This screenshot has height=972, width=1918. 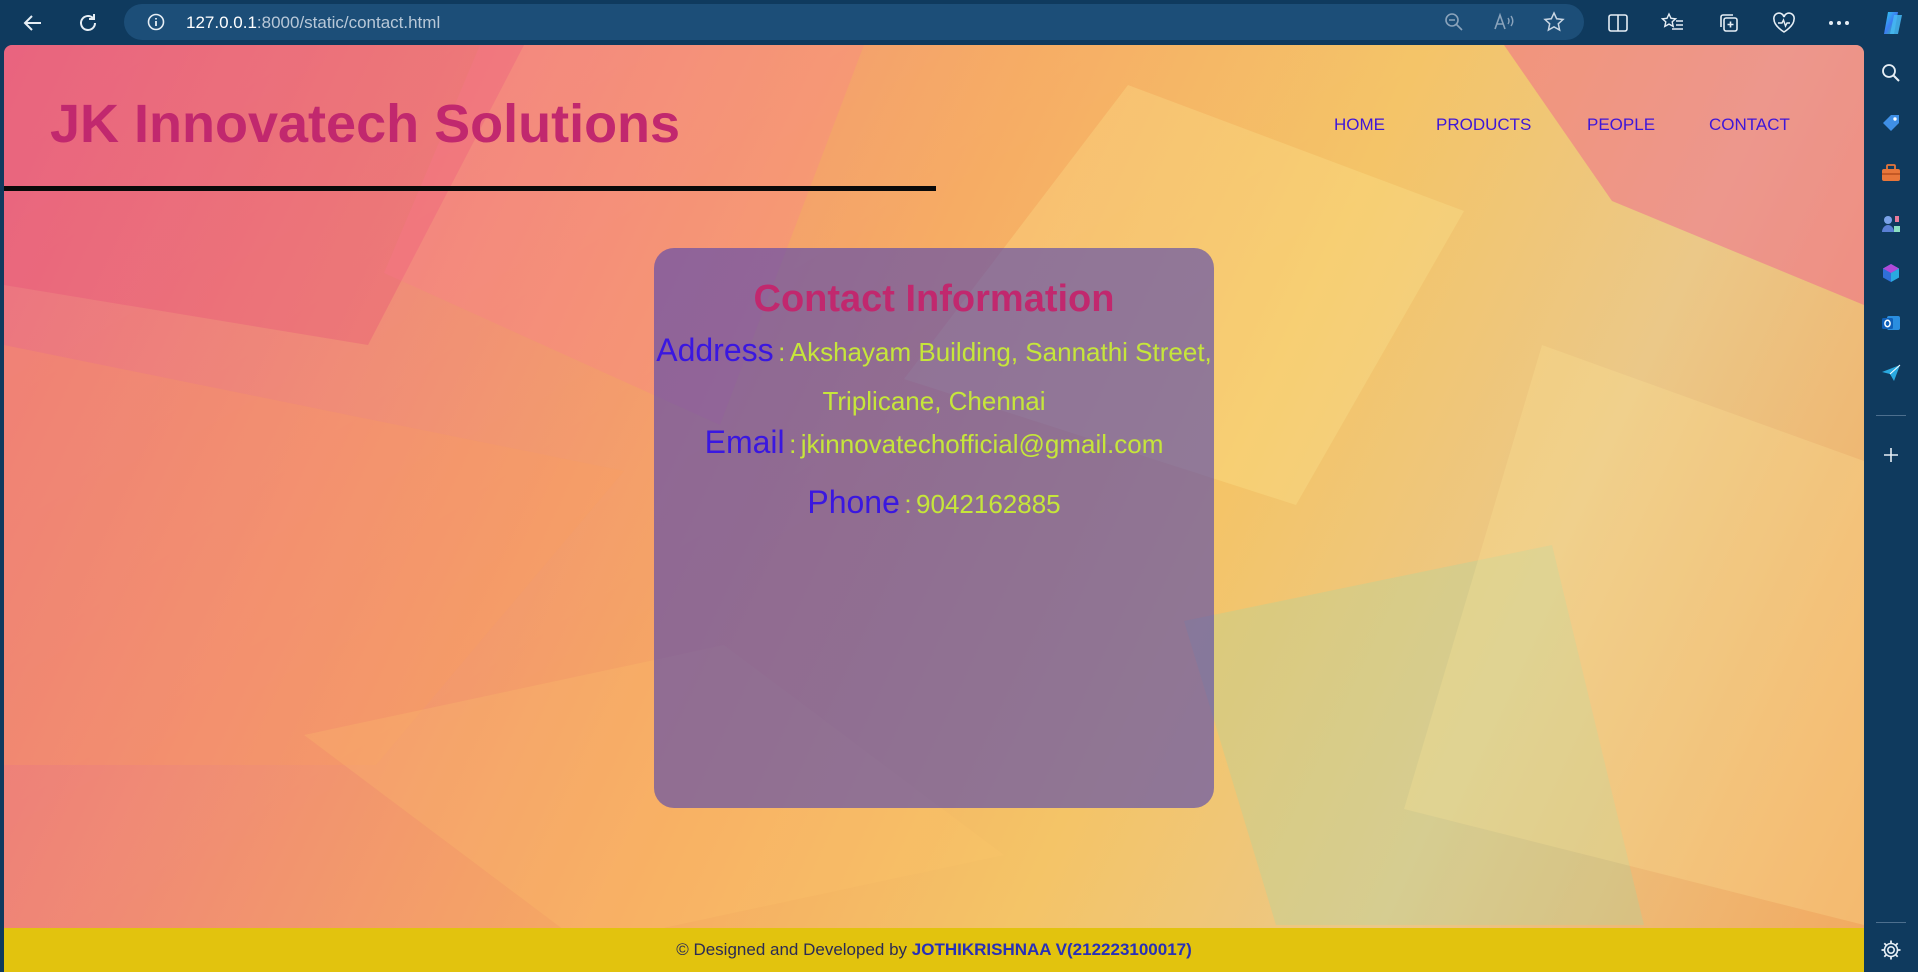 What do you see at coordinates (365, 124) in the screenshot?
I see `site-title: JK Innovatech Solutions` at bounding box center [365, 124].